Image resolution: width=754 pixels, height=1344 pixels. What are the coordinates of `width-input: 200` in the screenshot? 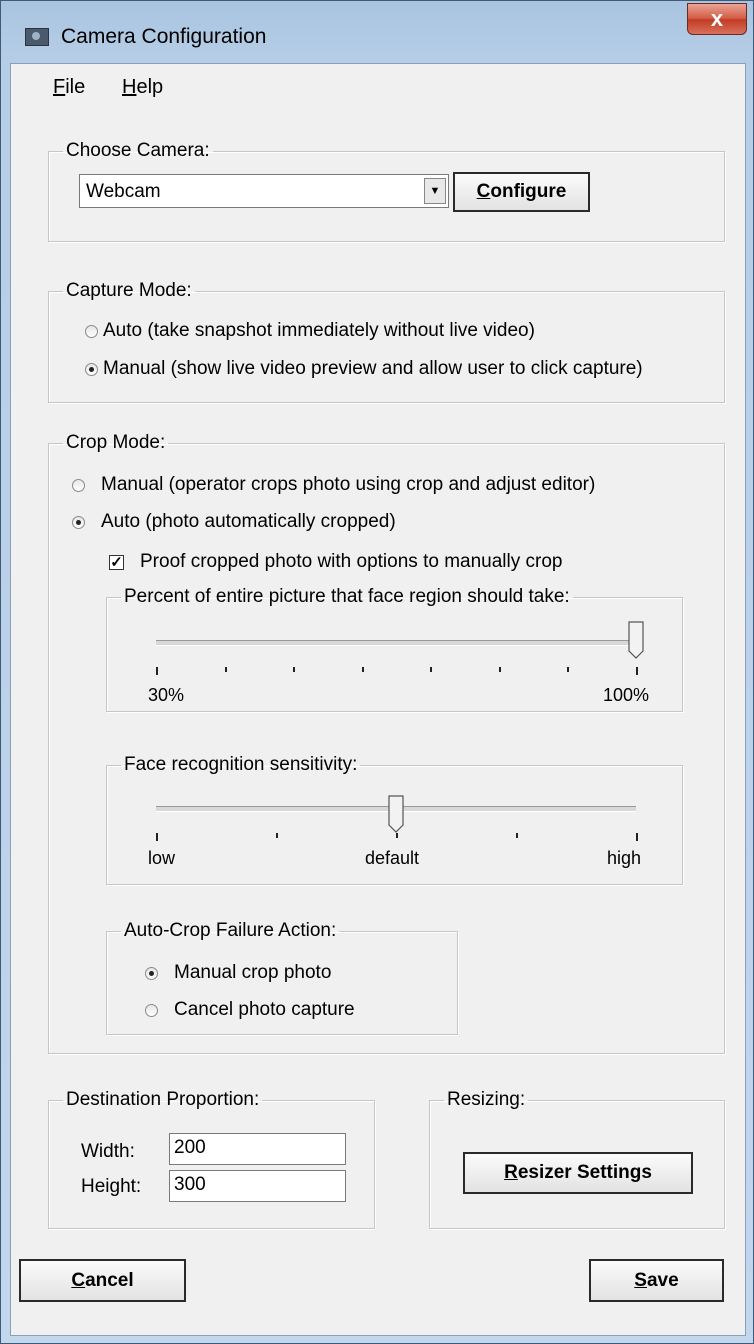 It's located at (257, 1149).